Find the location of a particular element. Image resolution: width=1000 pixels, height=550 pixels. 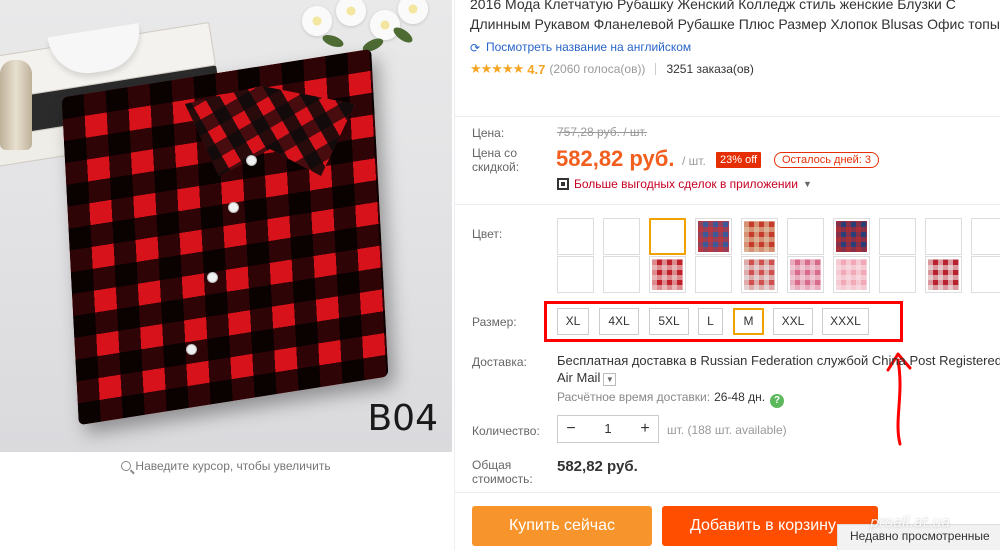

days-left-badge: Осталось дней: 3 is located at coordinates (827, 160).